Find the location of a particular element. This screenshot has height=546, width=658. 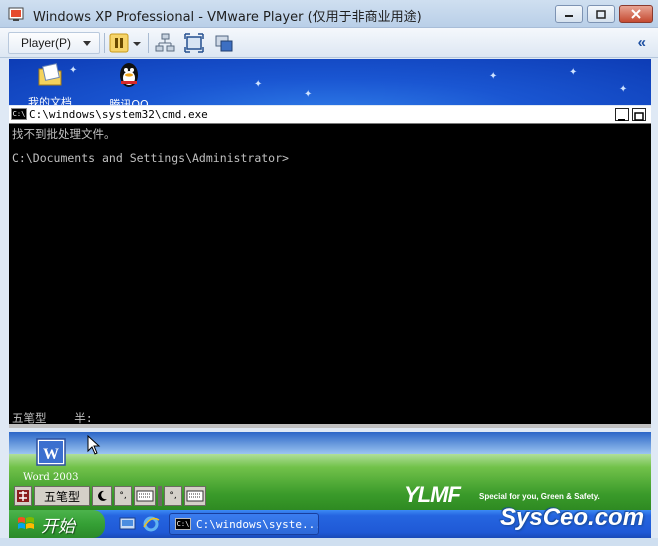

ime-toolbar: 五笔型 °, °, is located at coordinates (110, 496).